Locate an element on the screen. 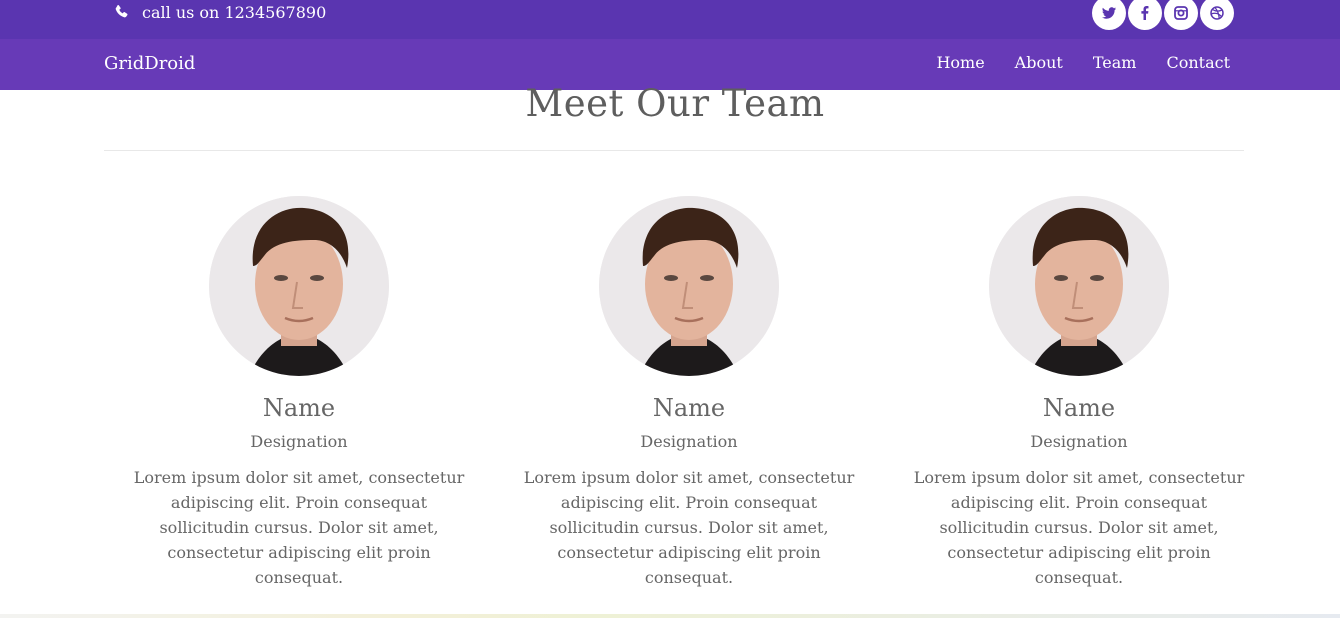  facebook-icon is located at coordinates (1145, 15).